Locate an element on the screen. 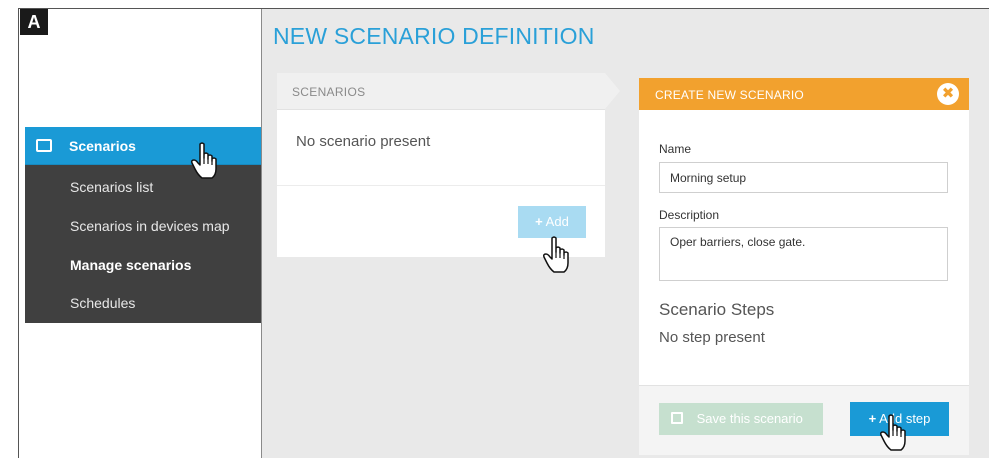 The image size is (989, 458). divider is located at coordinates (441, 185).